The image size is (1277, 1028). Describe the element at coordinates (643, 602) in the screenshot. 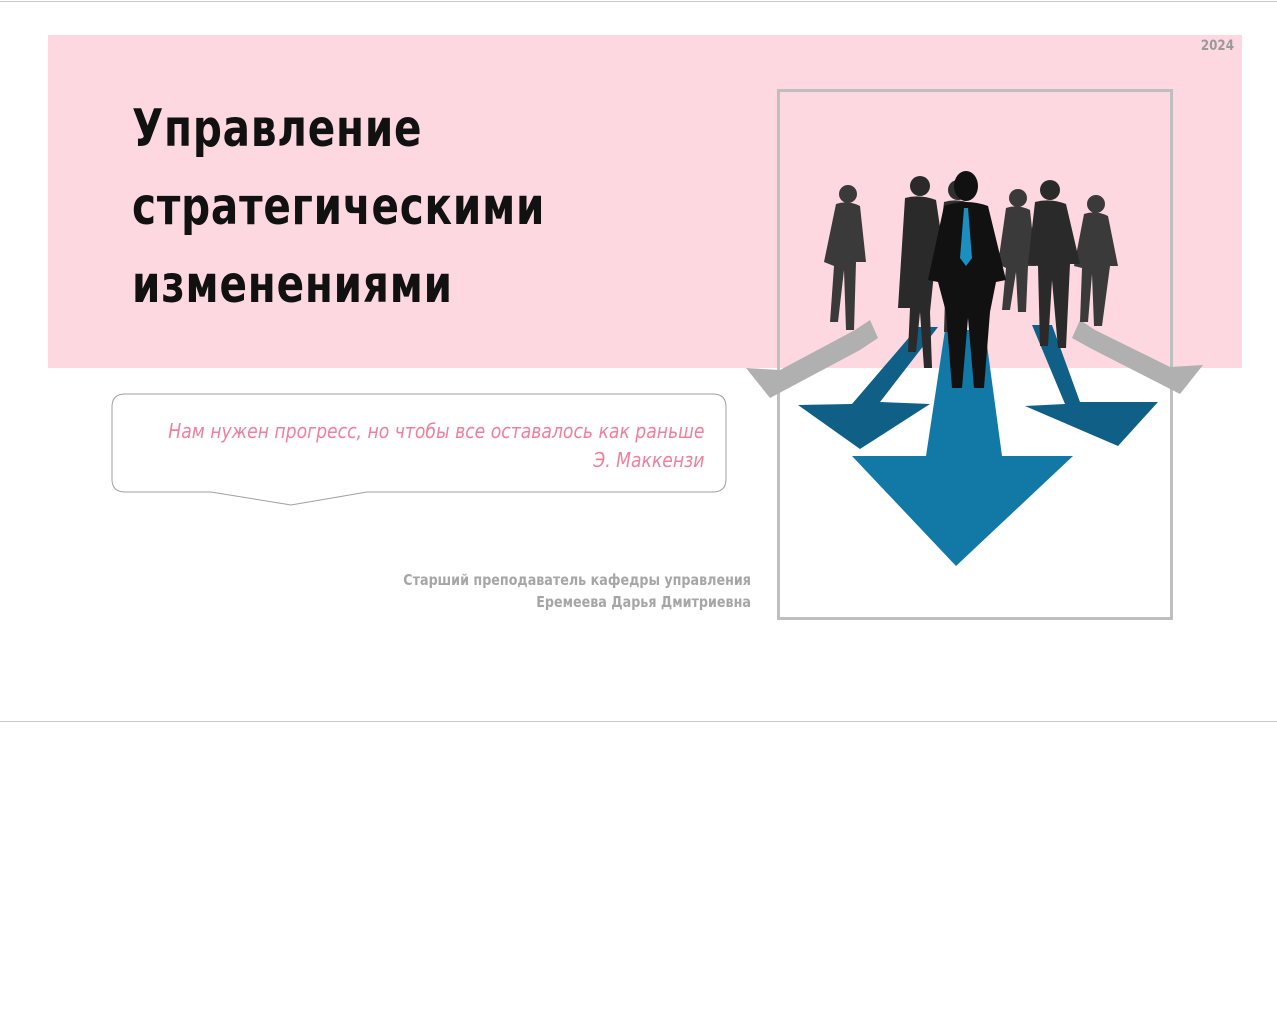

I see `author-name: Еремеева Дарья Дмитриевна` at that location.